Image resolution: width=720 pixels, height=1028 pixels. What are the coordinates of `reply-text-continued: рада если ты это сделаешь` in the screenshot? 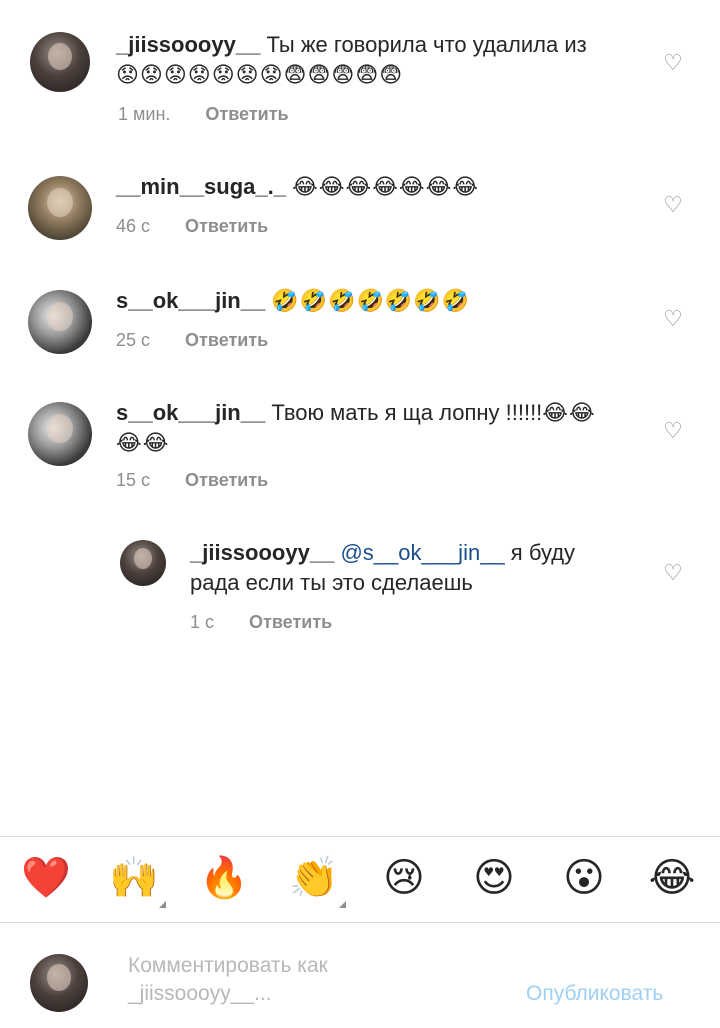 It's located at (331, 582).